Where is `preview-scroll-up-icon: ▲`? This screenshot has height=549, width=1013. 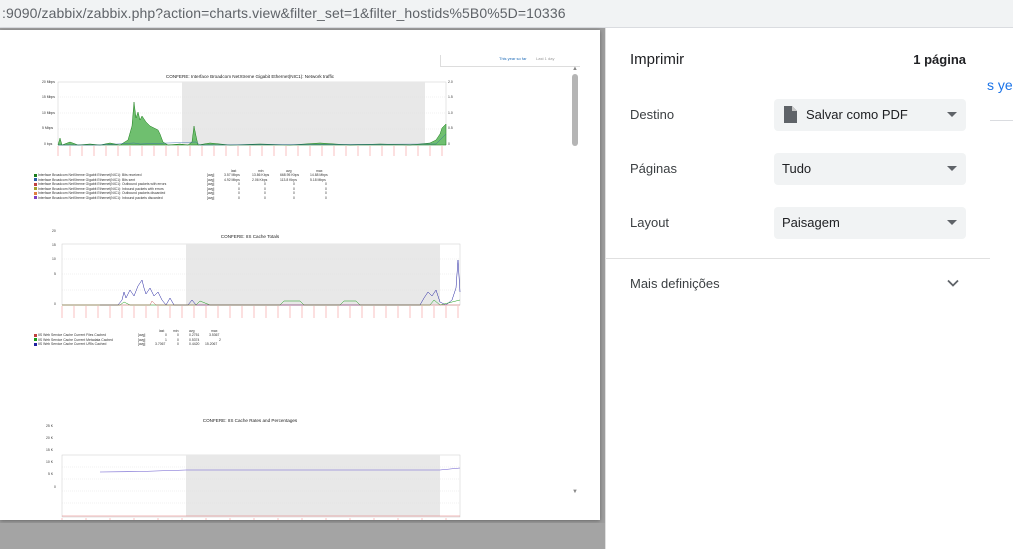
preview-scroll-up-icon: ▲ is located at coordinates (575, 69).